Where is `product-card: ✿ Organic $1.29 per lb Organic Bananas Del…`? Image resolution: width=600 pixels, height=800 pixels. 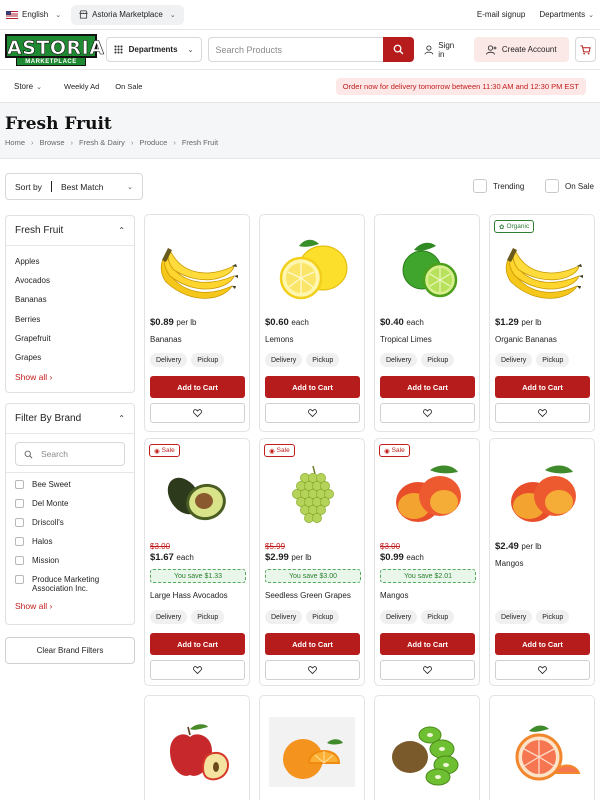
product-card: ✿ Organic $1.29 per lb Organic Bananas Del… is located at coordinates (542, 323).